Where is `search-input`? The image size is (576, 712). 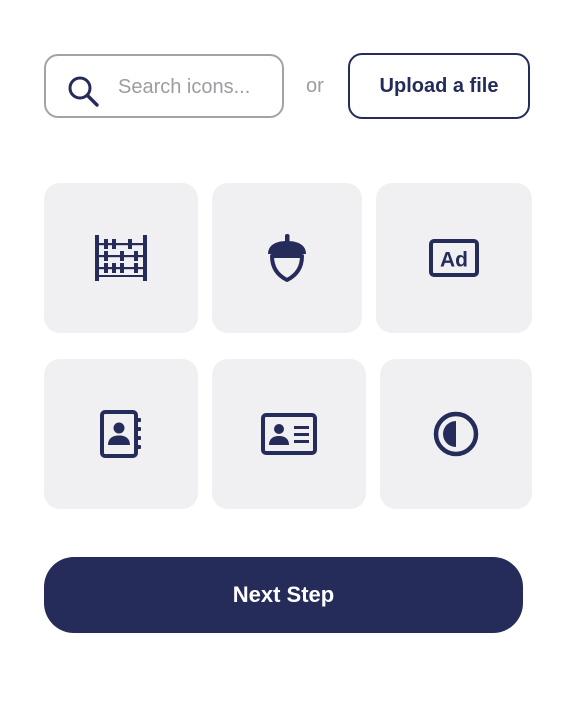 search-input is located at coordinates (193, 87).